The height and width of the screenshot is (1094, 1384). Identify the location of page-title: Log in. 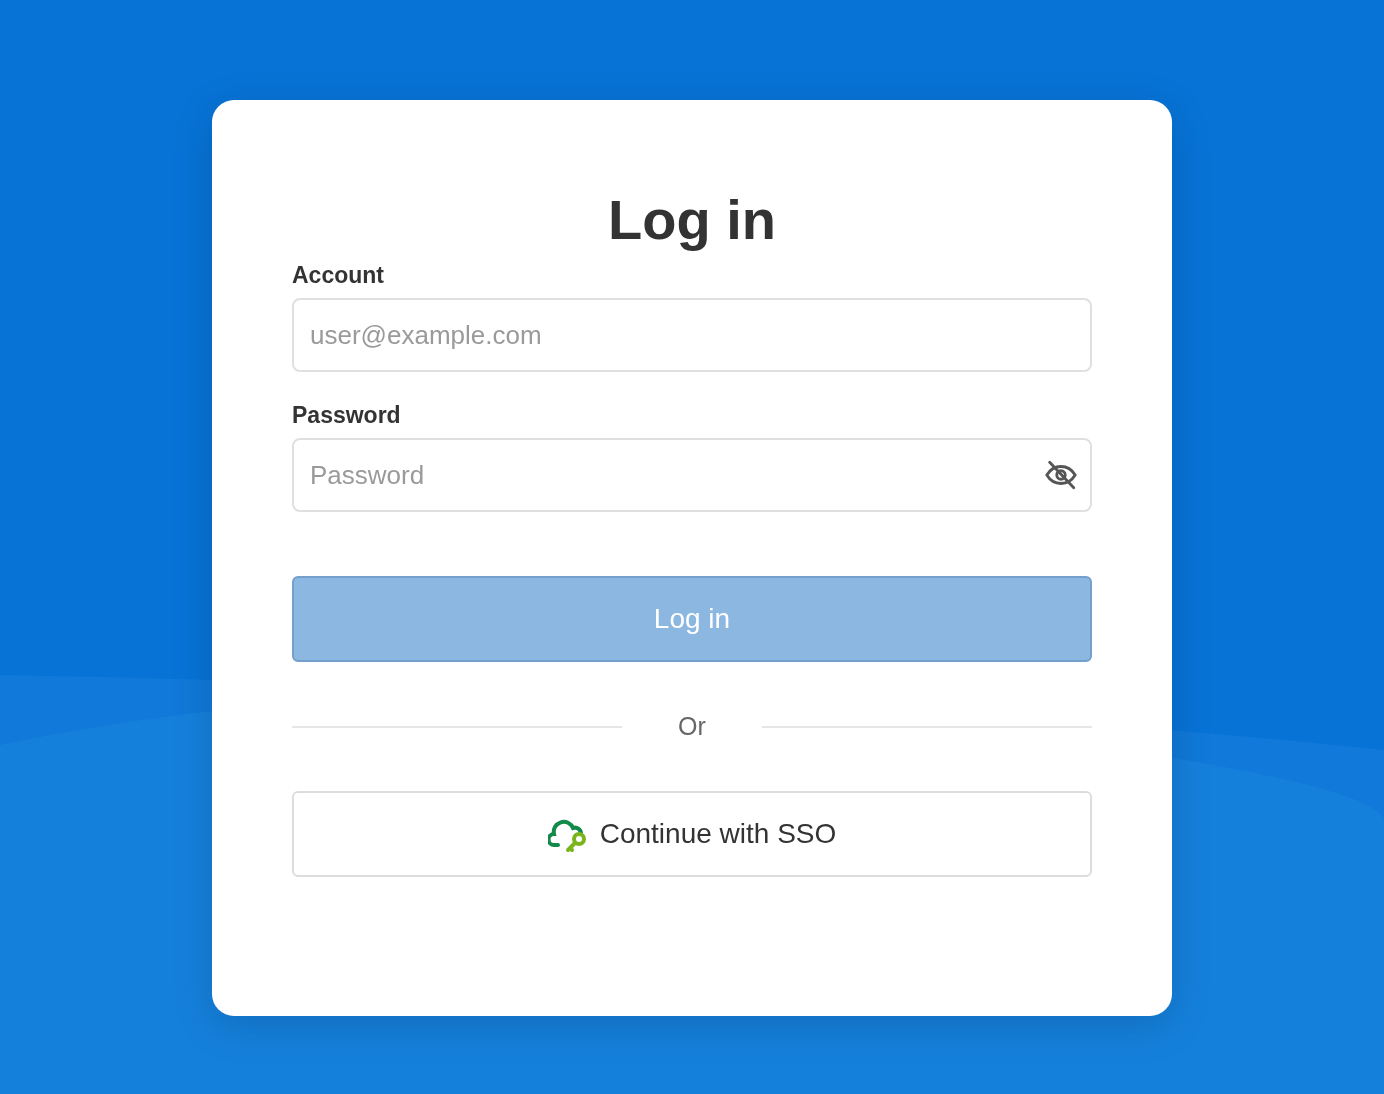
(692, 220).